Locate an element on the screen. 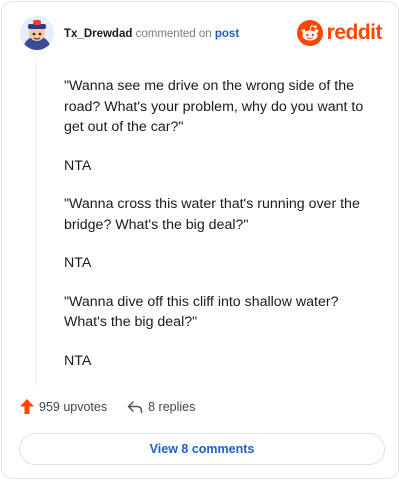 Image resolution: width=400 pixels, height=480 pixels. upvote-button: 959 upvotes is located at coordinates (63, 406).